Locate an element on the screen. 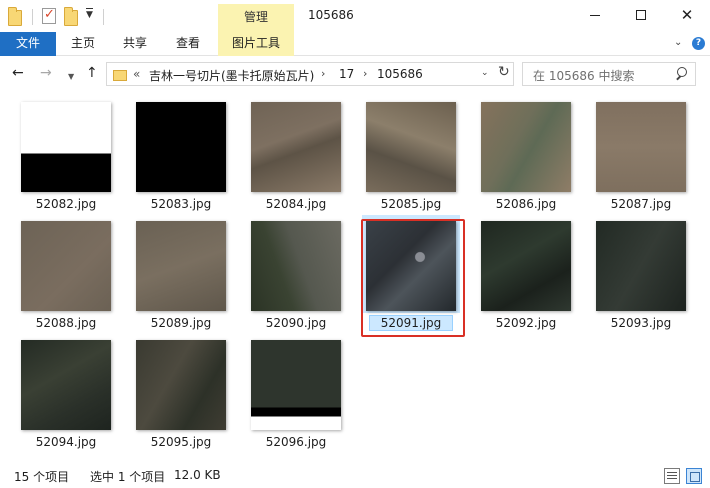  recent-locations-icon: ▼ is located at coordinates (71, 77).